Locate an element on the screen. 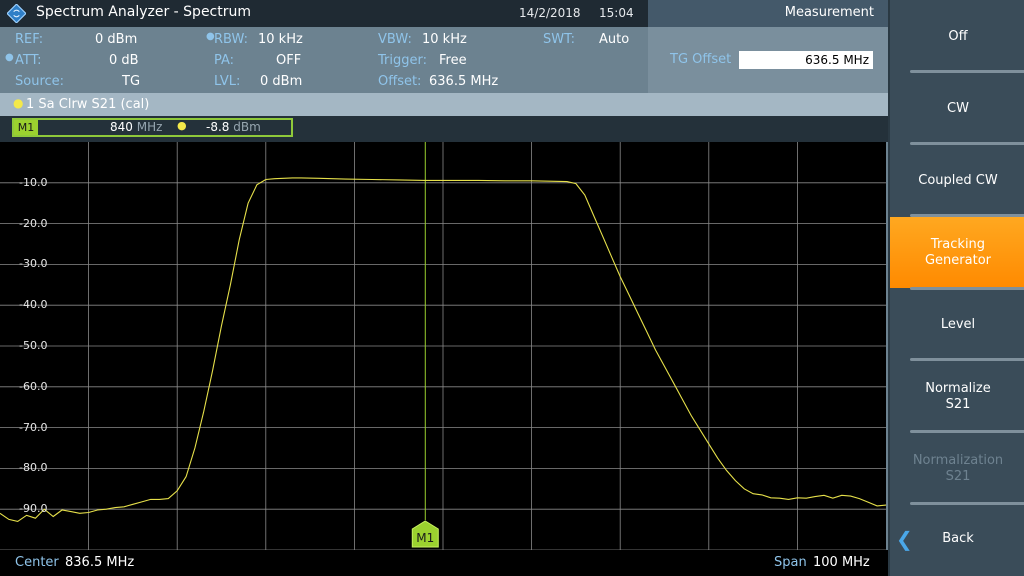 The width and height of the screenshot is (1024, 576). y-tick-label: -80.0 is located at coordinates (33, 468).